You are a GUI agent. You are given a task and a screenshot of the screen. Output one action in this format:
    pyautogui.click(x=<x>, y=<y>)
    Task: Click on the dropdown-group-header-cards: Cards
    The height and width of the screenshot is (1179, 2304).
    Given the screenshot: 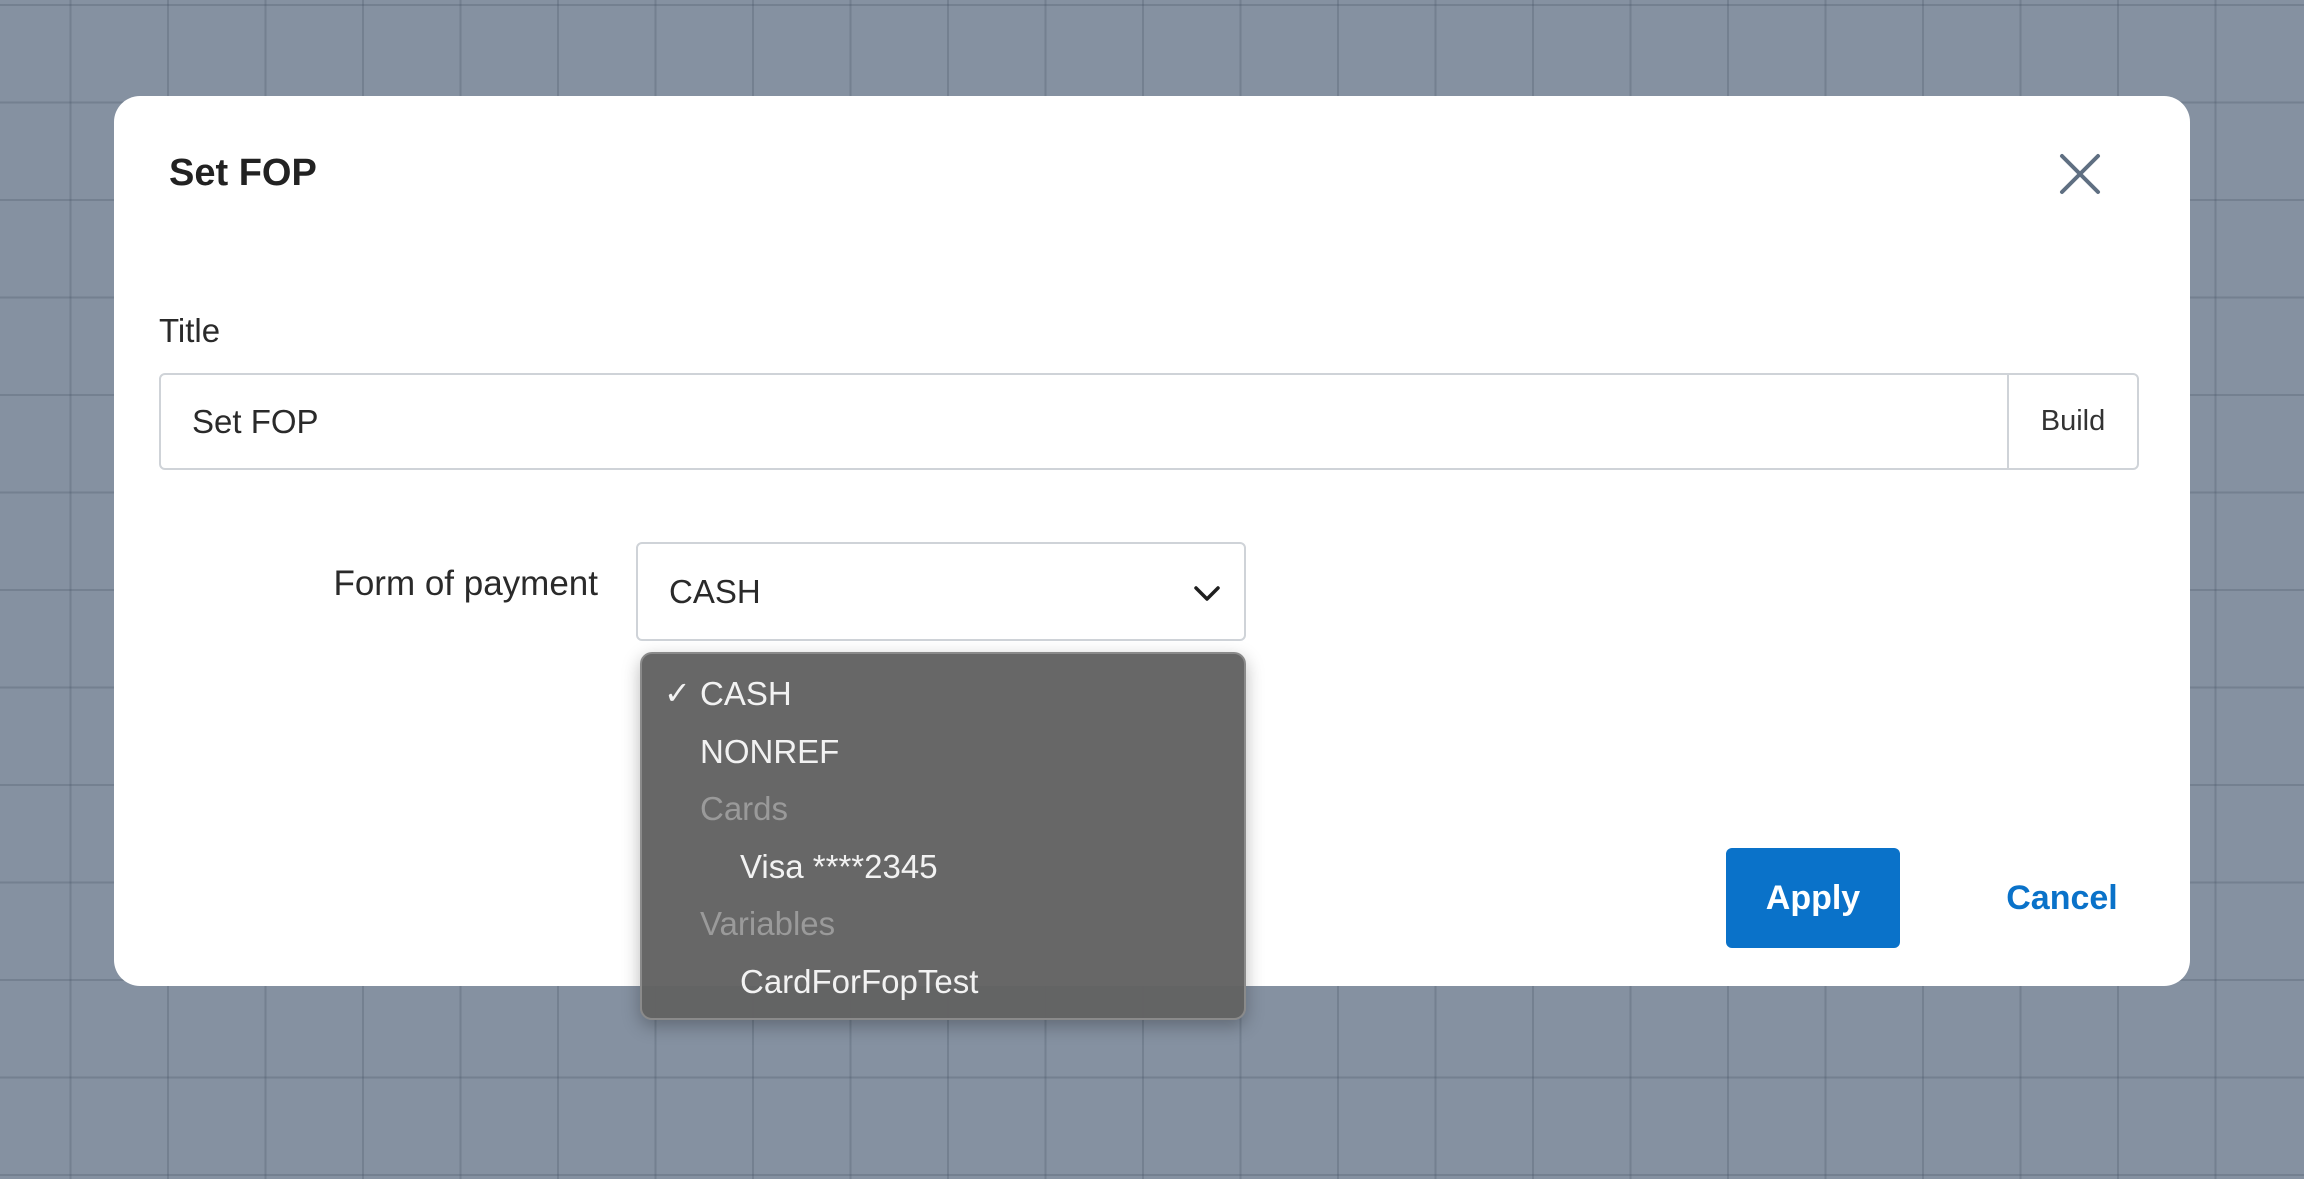 What is the action you would take?
    pyautogui.click(x=943, y=809)
    